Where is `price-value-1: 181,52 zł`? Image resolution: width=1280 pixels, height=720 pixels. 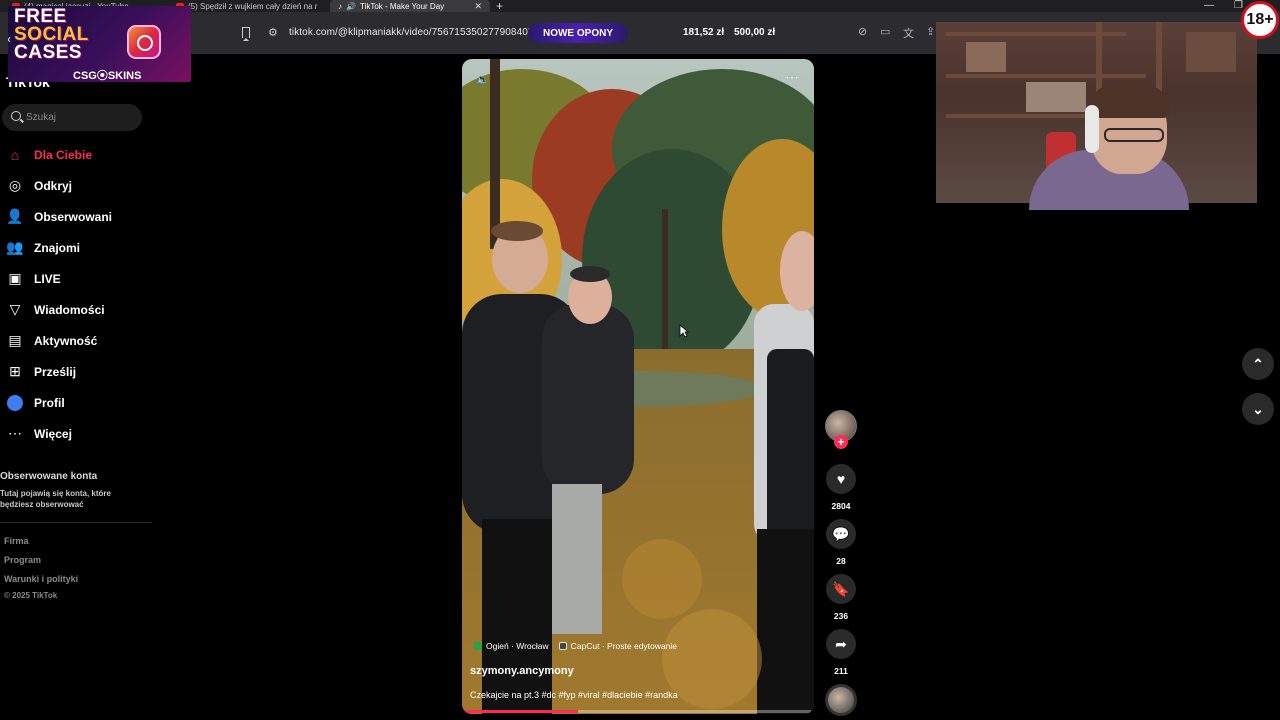 price-value-1: 181,52 zł is located at coordinates (704, 32).